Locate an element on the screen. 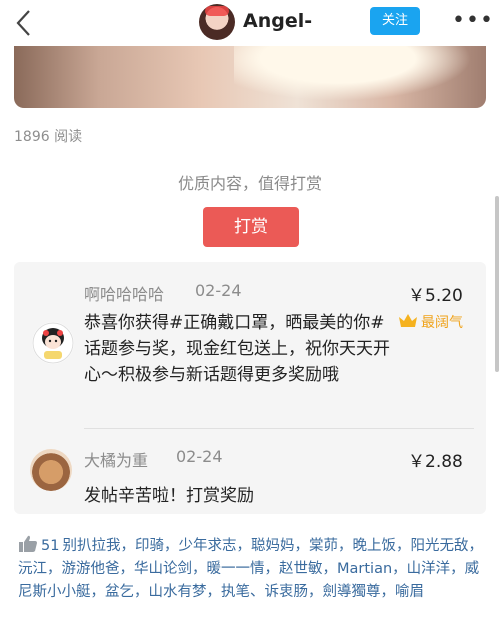 This screenshot has width=500, height=627. reward-button: 打赏 is located at coordinates (251, 227).